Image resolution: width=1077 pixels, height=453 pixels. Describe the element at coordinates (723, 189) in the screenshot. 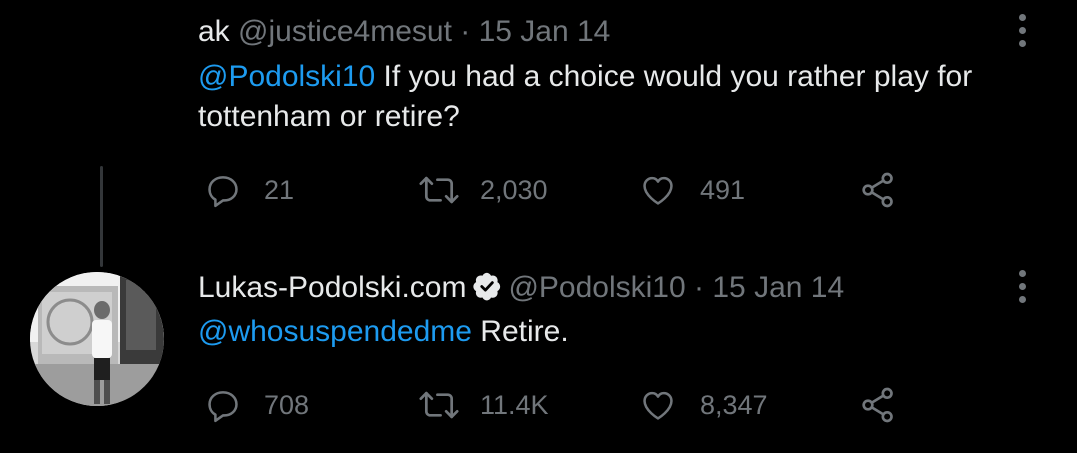

I see `tweet-1-like-count: 491` at that location.